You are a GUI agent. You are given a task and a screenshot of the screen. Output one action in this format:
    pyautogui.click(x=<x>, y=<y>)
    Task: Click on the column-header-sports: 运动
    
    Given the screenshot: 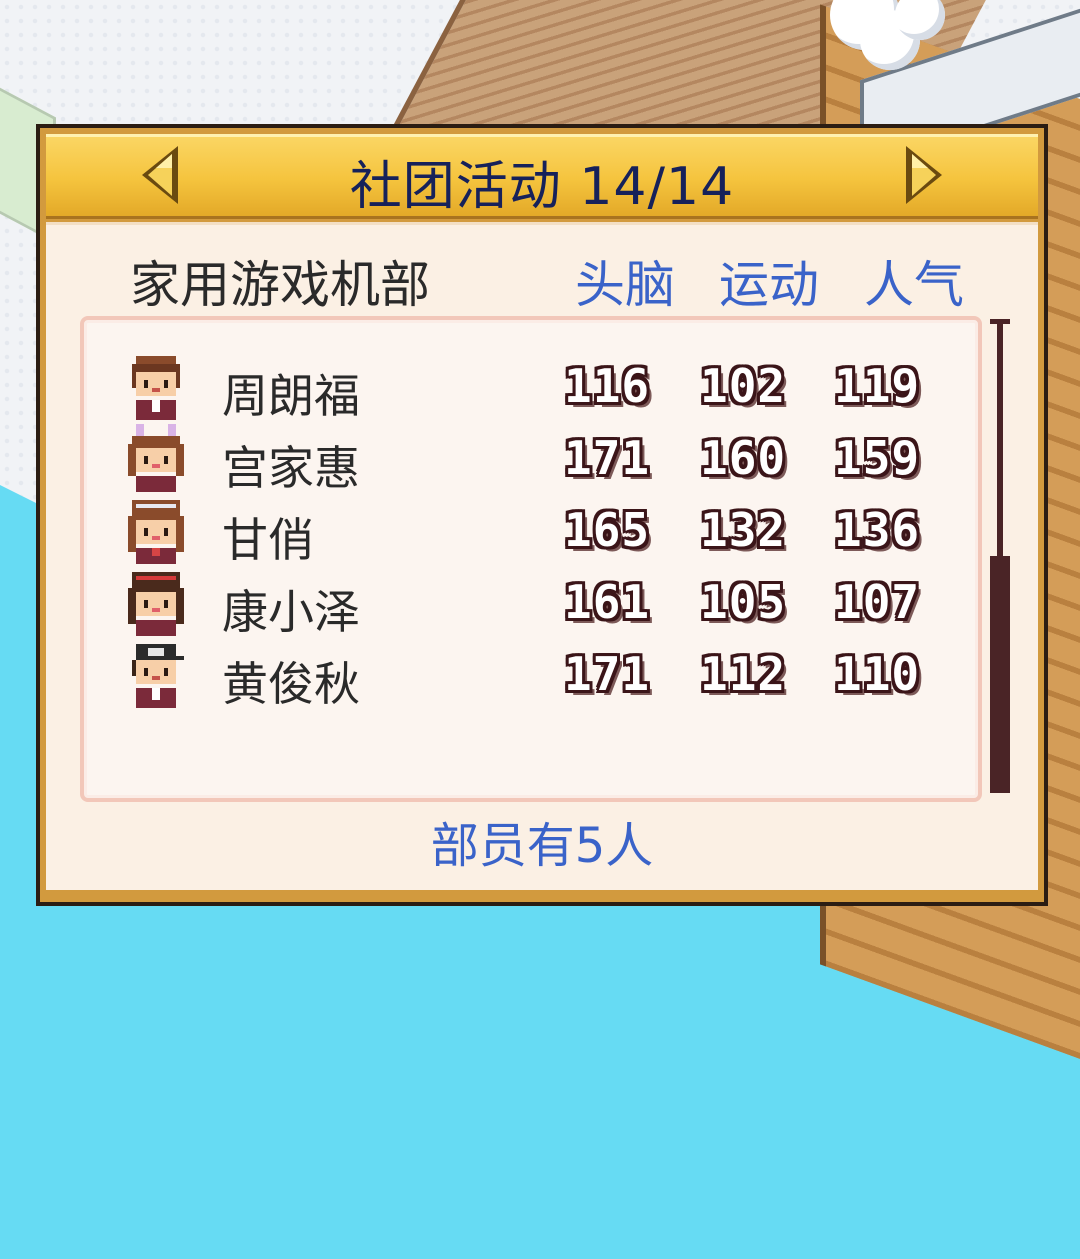 What is the action you would take?
    pyautogui.click(x=769, y=285)
    